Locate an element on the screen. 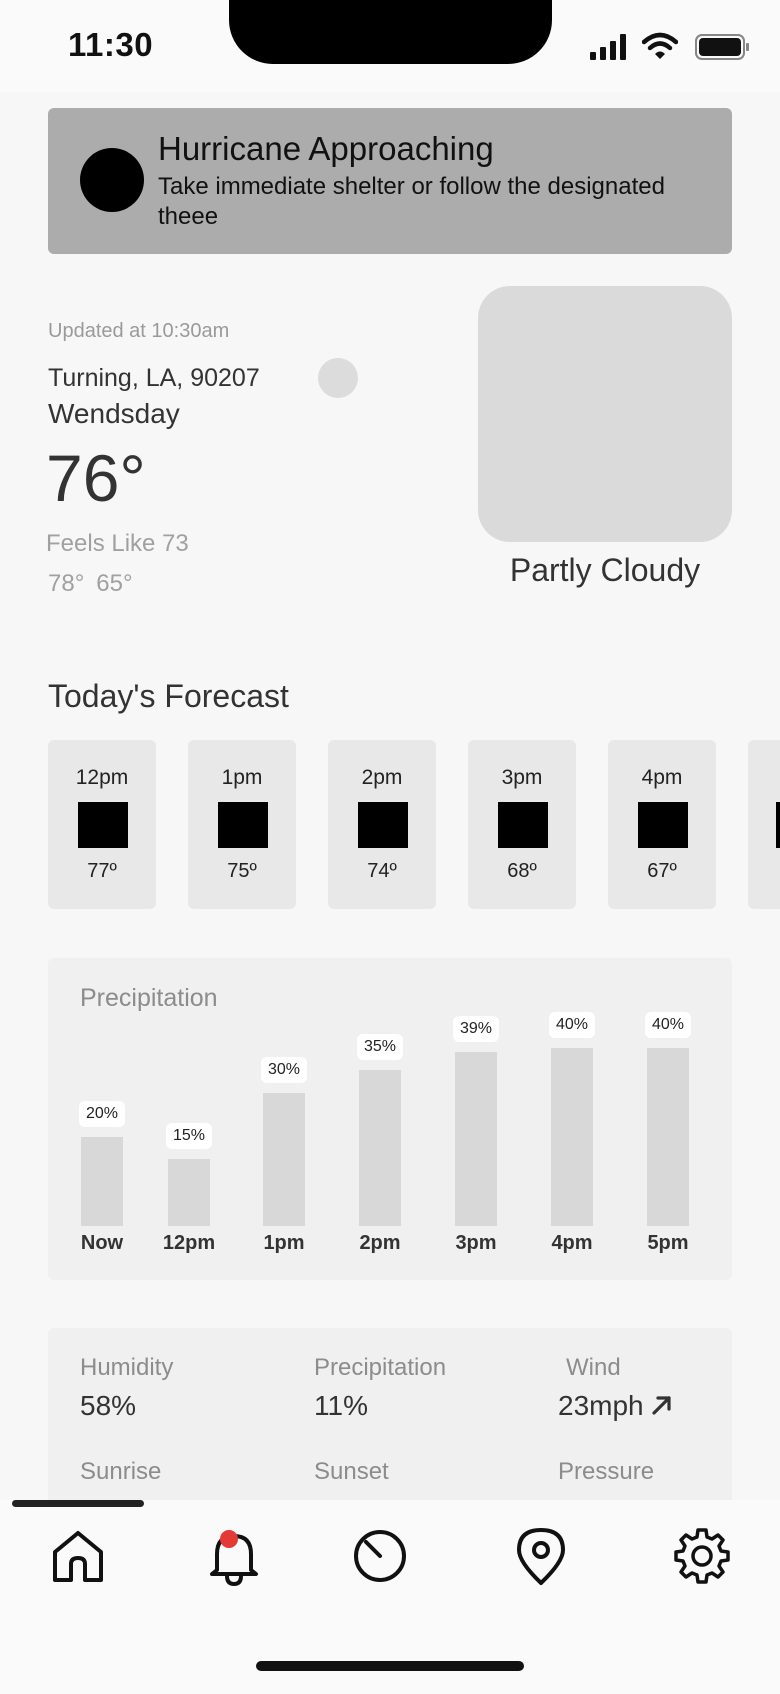 The image size is (780, 1694). high-low: 78° 65° is located at coordinates (96, 584).